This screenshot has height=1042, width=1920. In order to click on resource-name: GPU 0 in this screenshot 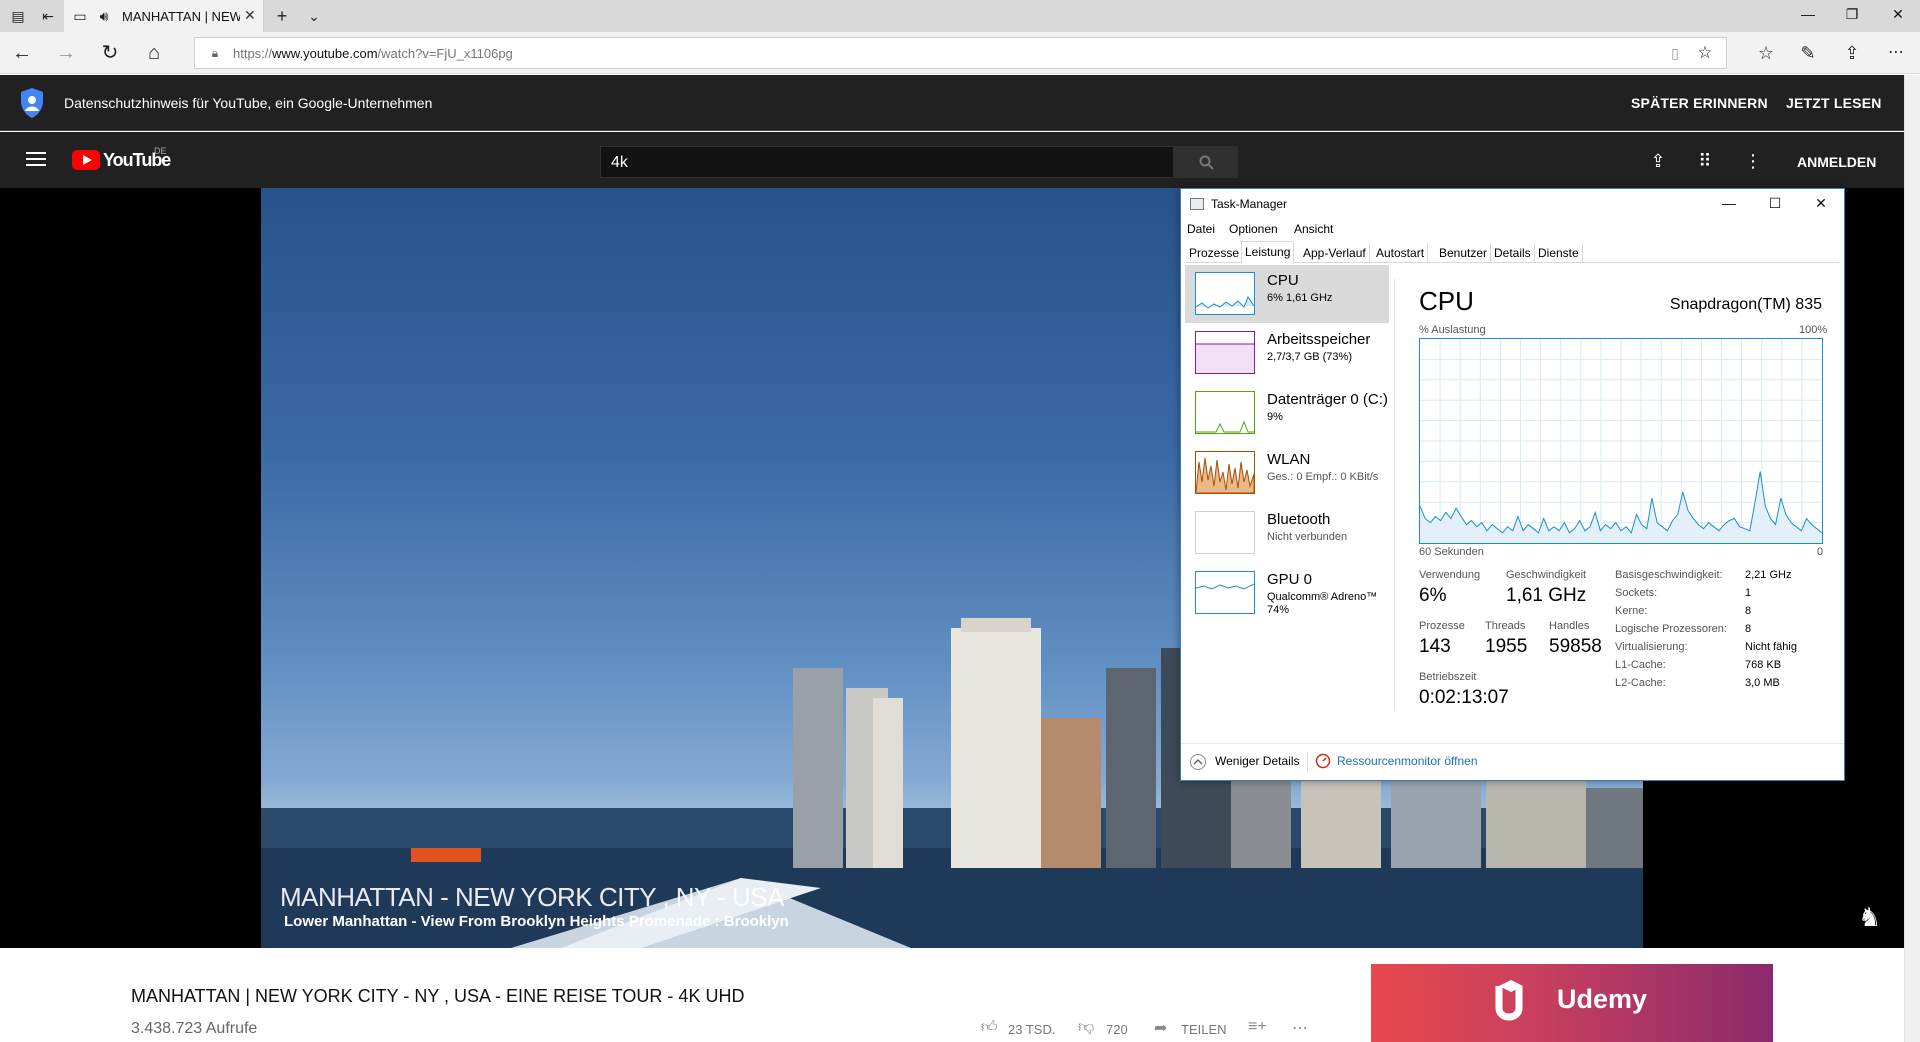, I will do `click(1290, 579)`.